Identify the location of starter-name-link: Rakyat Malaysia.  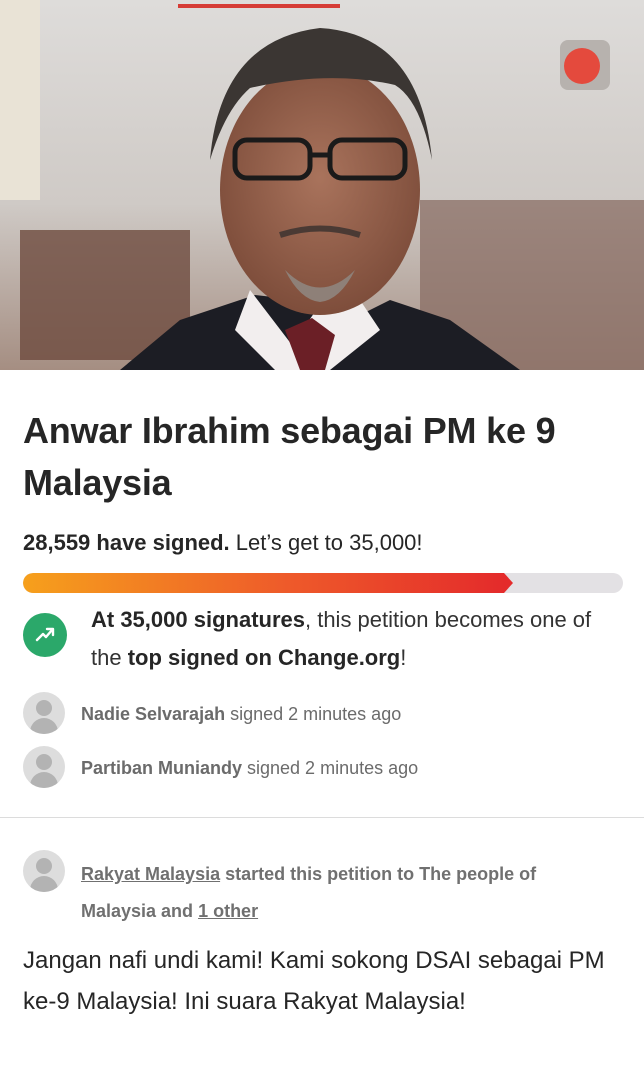
(150, 874).